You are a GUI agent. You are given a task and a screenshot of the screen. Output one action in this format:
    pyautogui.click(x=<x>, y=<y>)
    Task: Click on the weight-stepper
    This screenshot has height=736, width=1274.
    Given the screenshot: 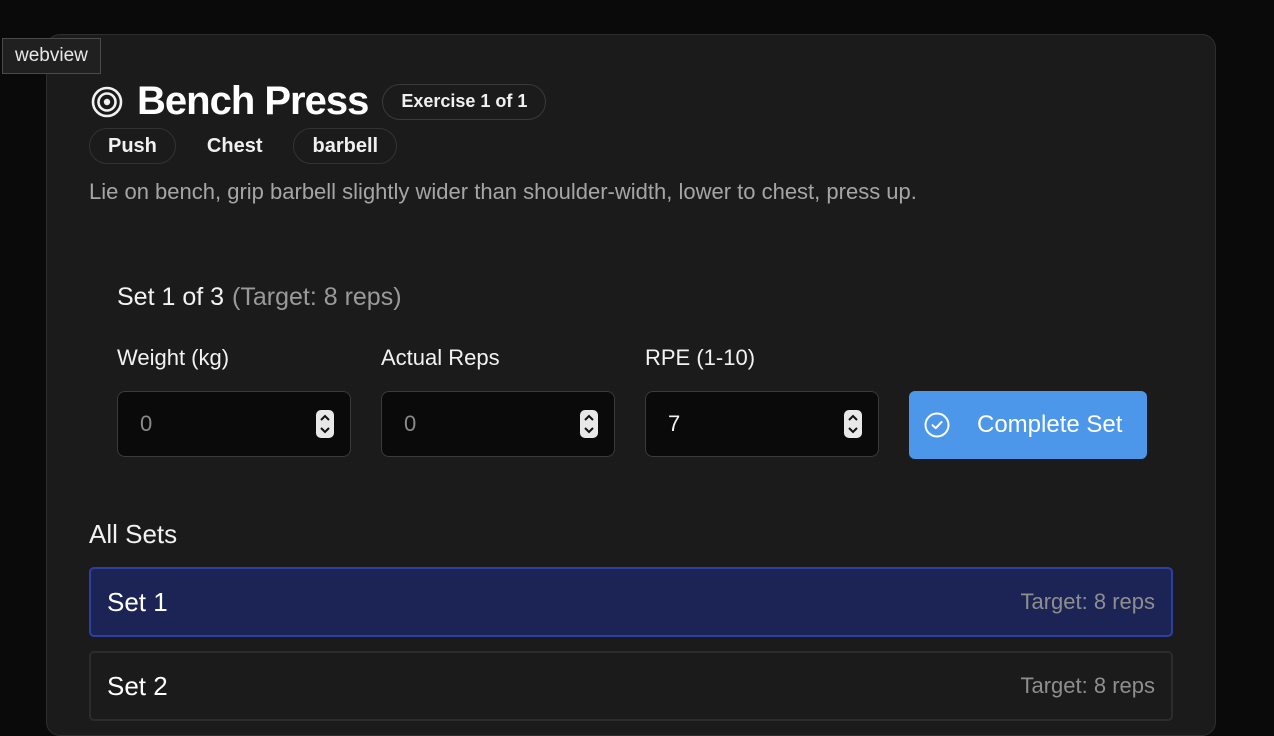 What is the action you would take?
    pyautogui.click(x=325, y=424)
    